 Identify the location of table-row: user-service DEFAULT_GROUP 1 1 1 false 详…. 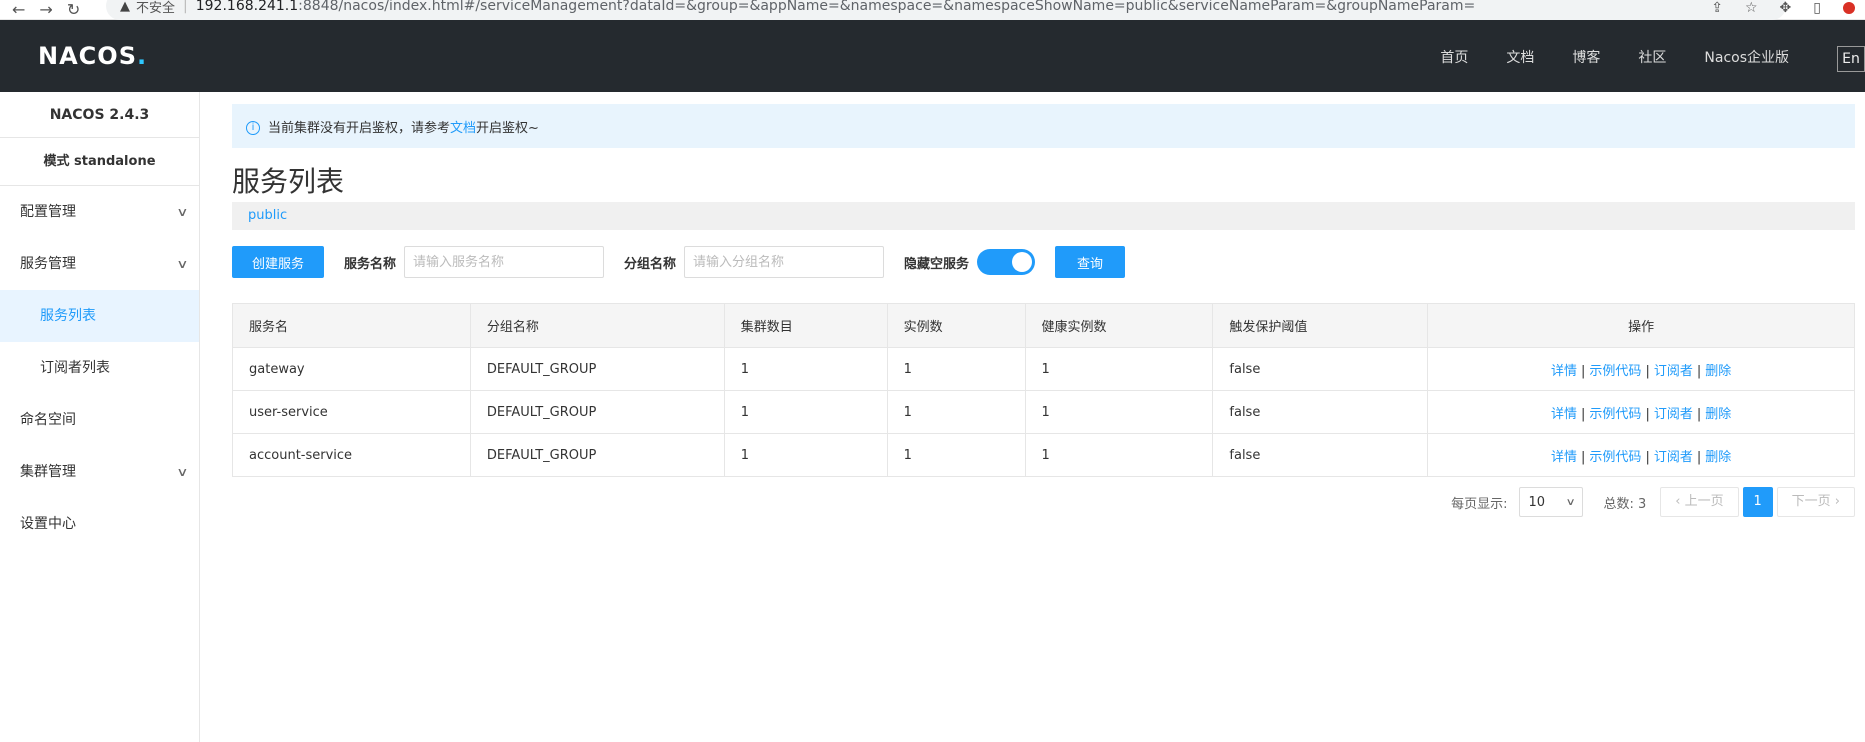
(1043, 412).